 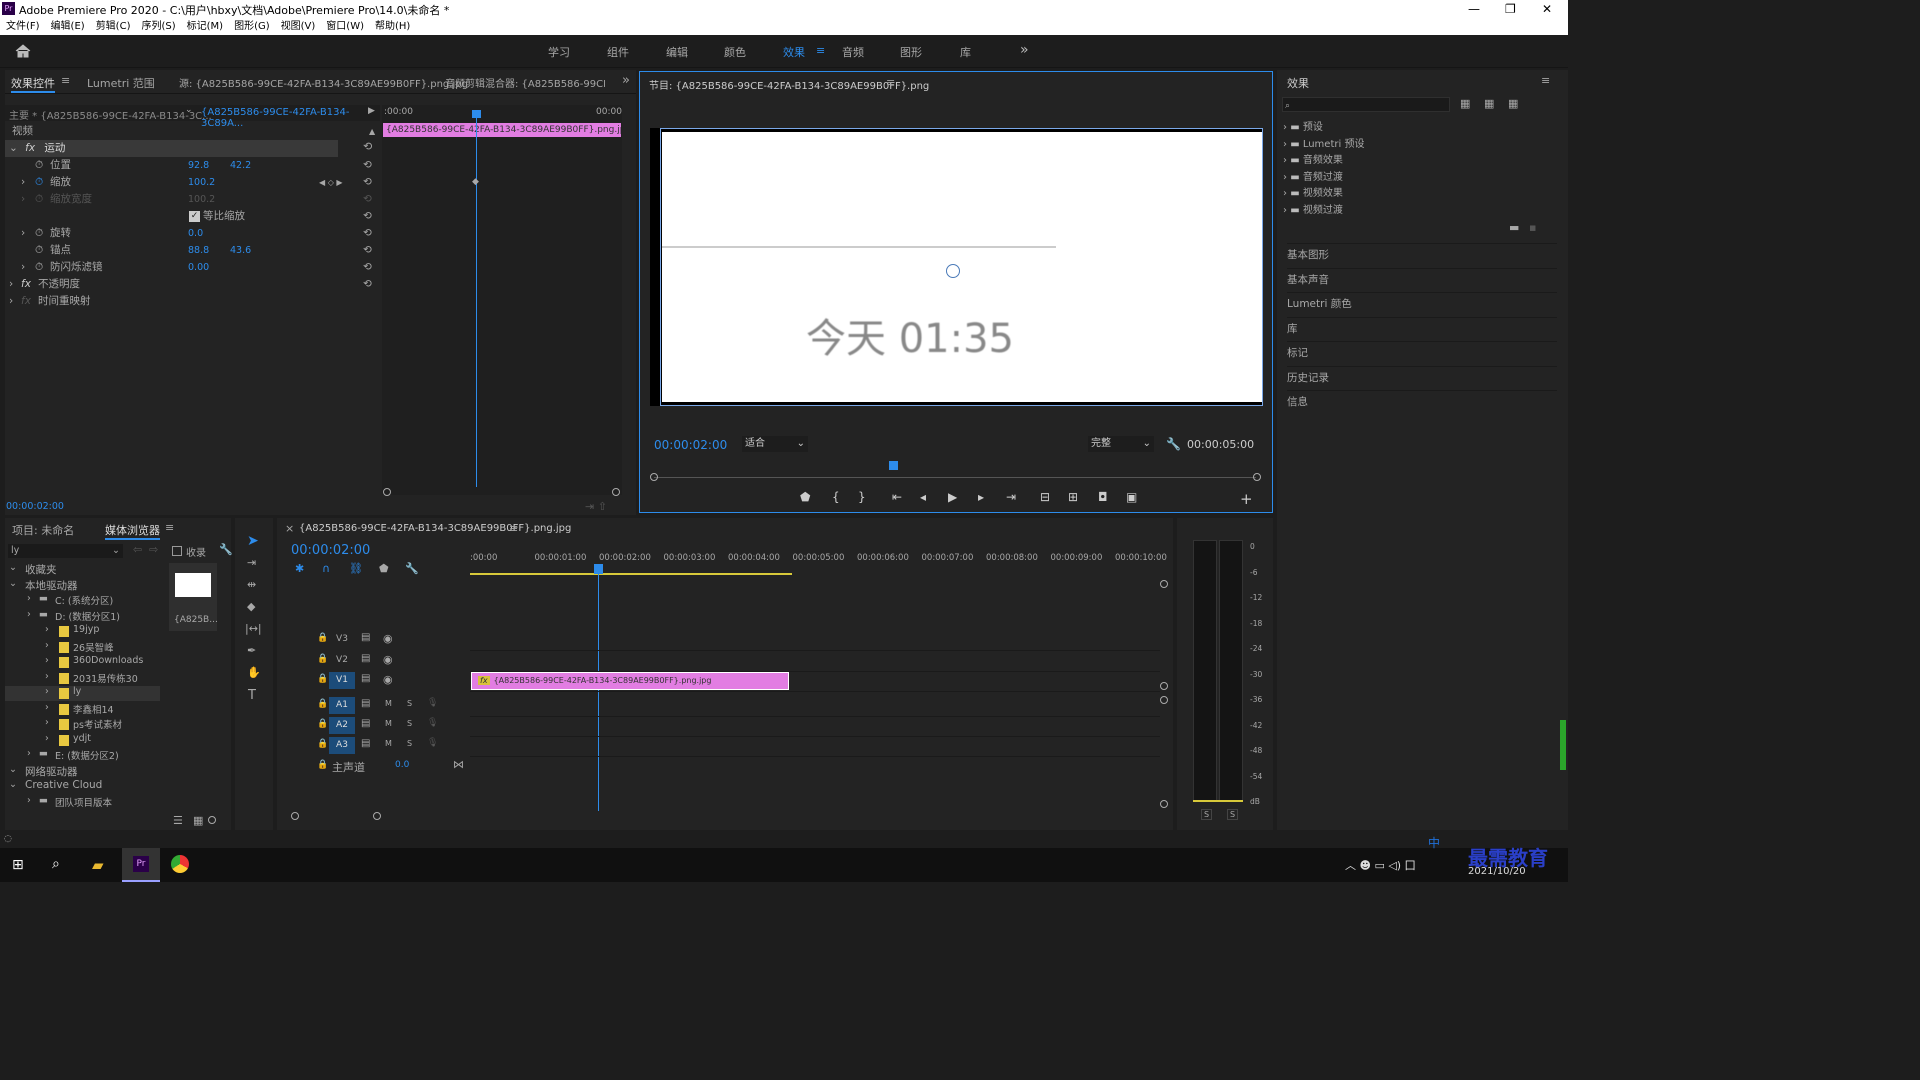 What do you see at coordinates (326, 568) in the screenshot?
I see `snap-icon: ∩` at bounding box center [326, 568].